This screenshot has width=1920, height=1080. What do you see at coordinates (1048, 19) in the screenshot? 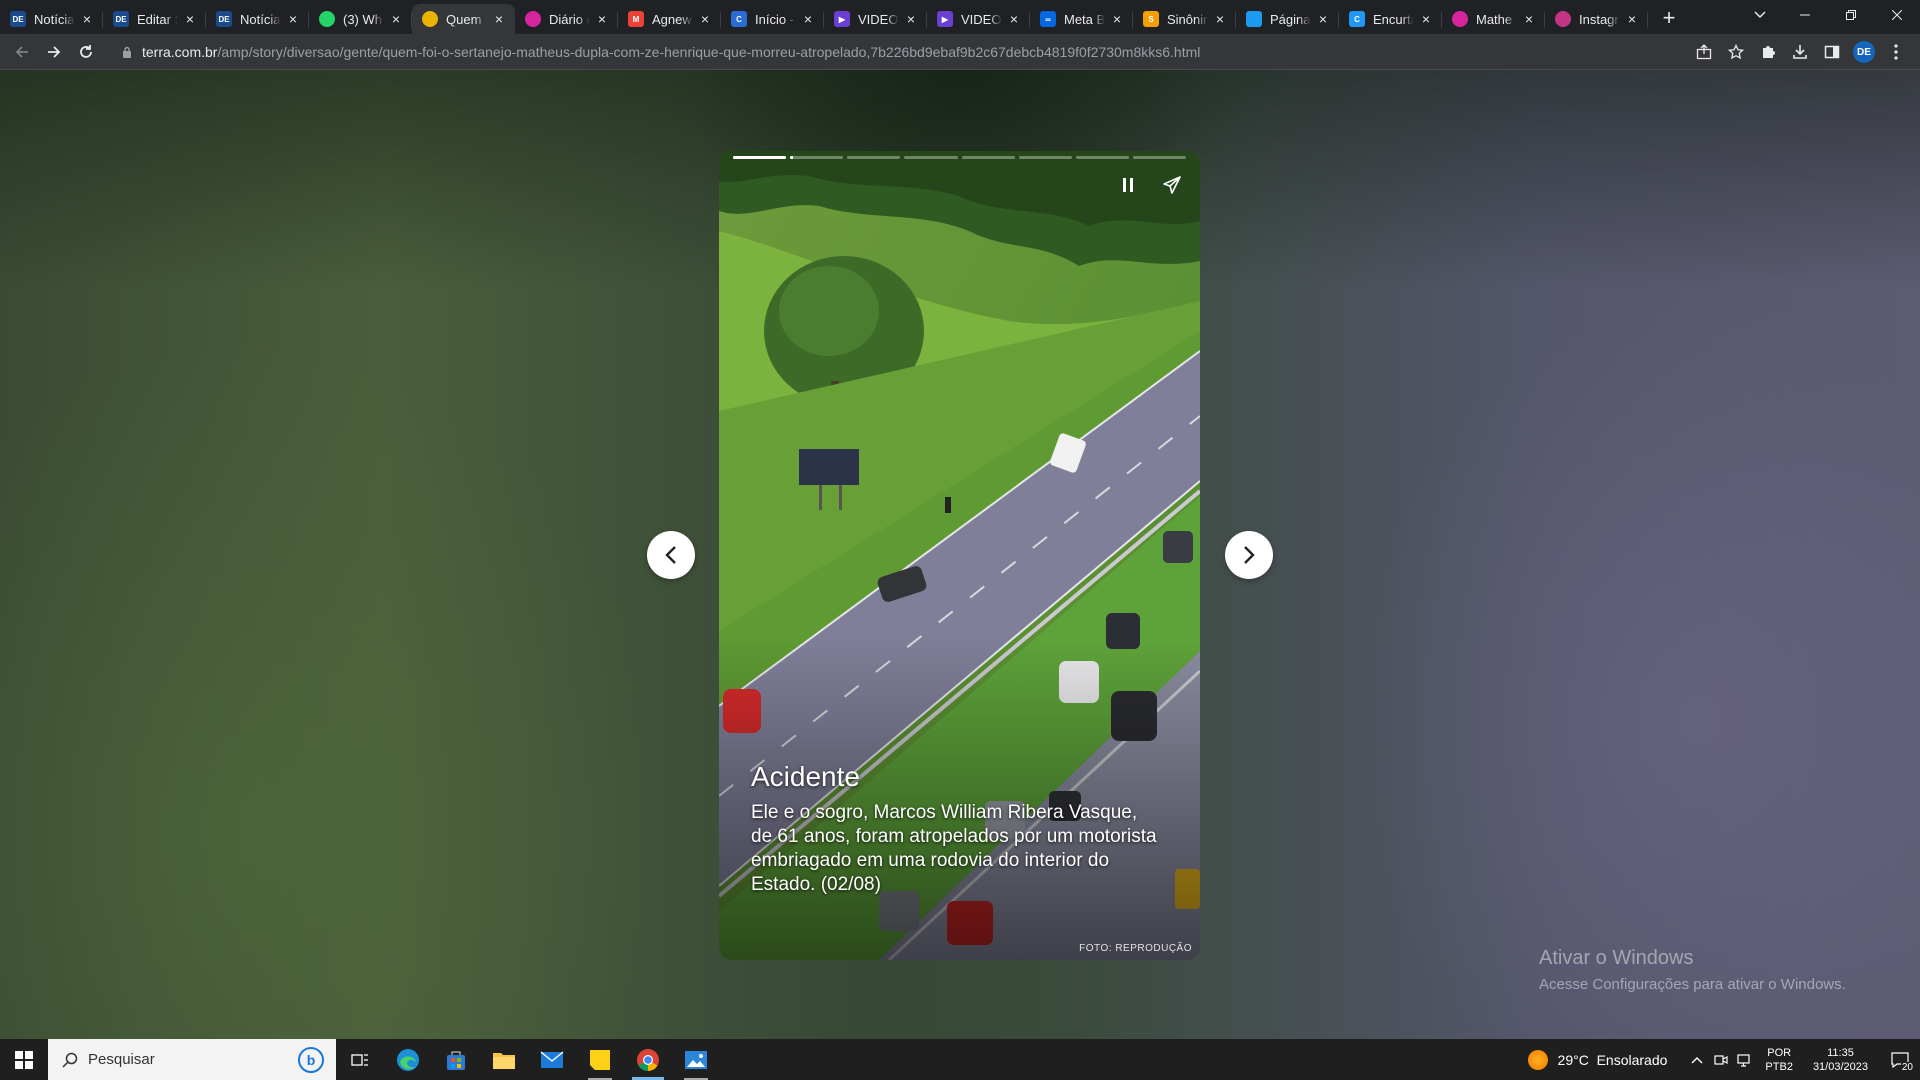
I see `meta-icon: ∞` at bounding box center [1048, 19].